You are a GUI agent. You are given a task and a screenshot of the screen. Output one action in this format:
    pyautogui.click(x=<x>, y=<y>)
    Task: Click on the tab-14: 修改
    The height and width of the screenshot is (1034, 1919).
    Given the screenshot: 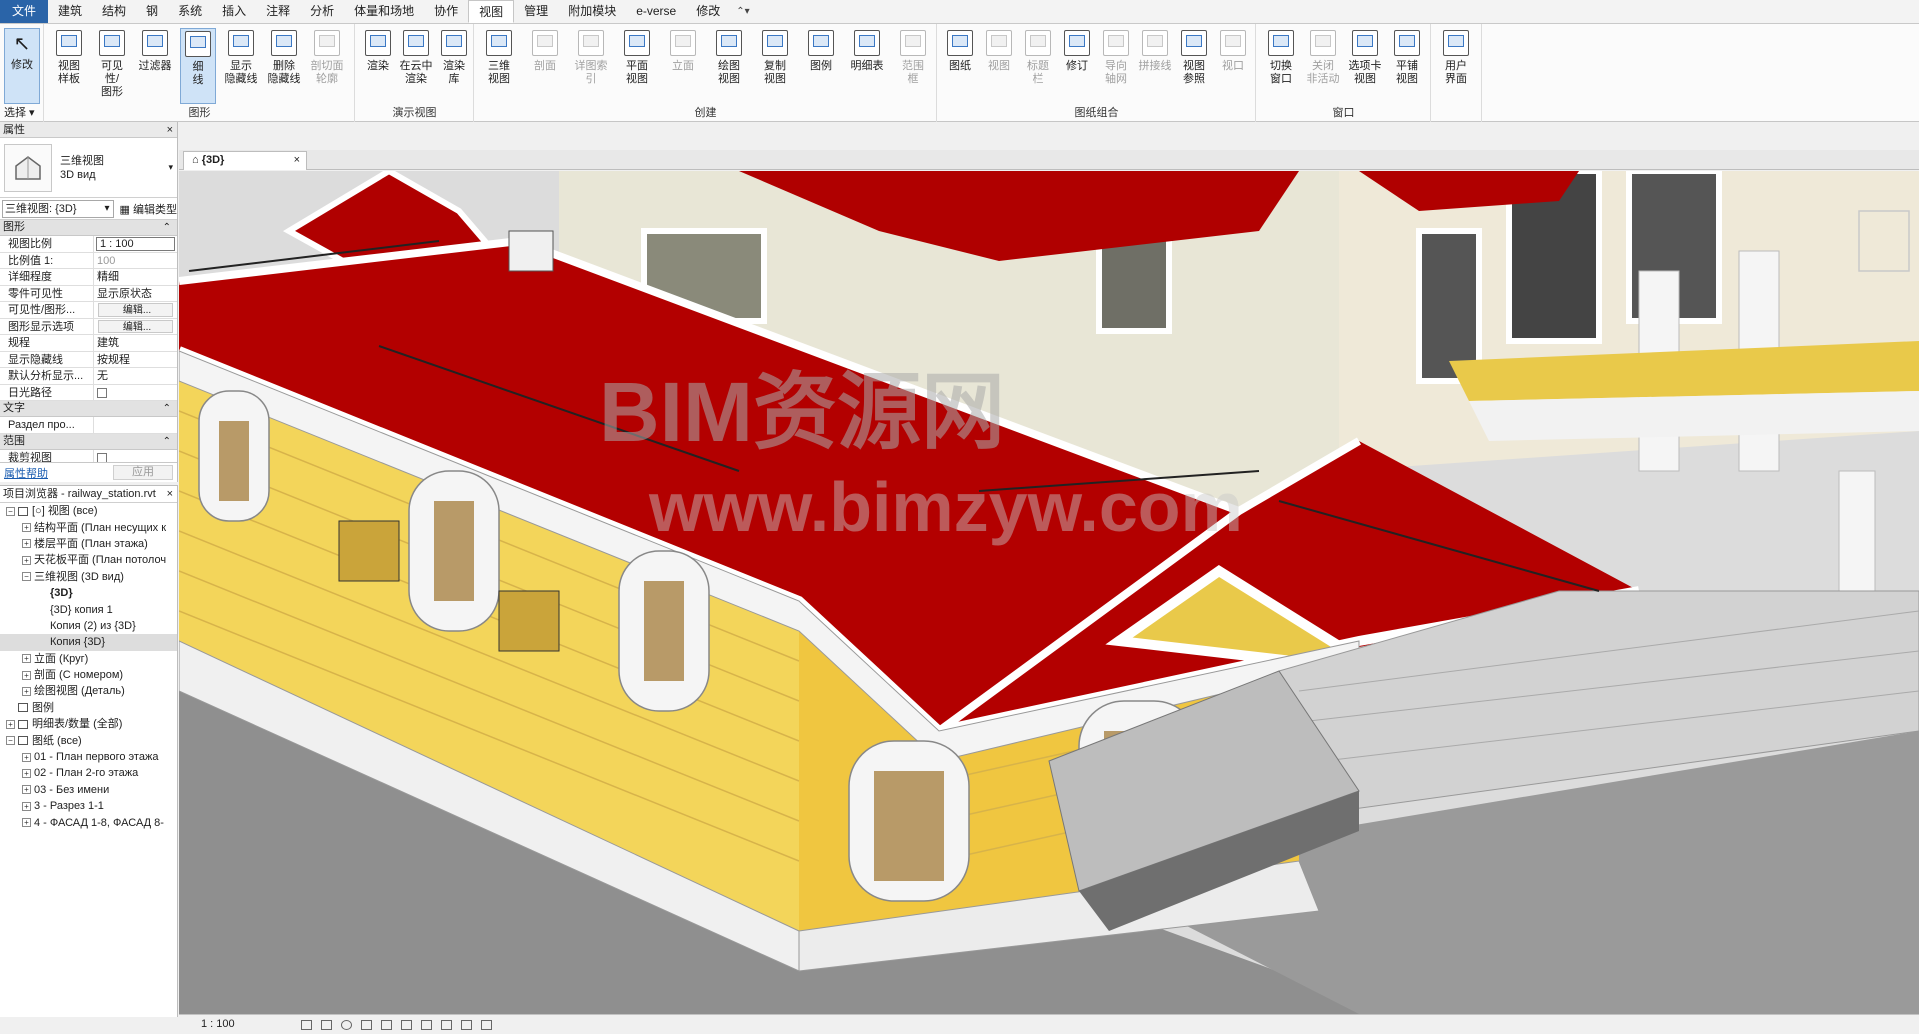 What is the action you would take?
    pyautogui.click(x=708, y=11)
    